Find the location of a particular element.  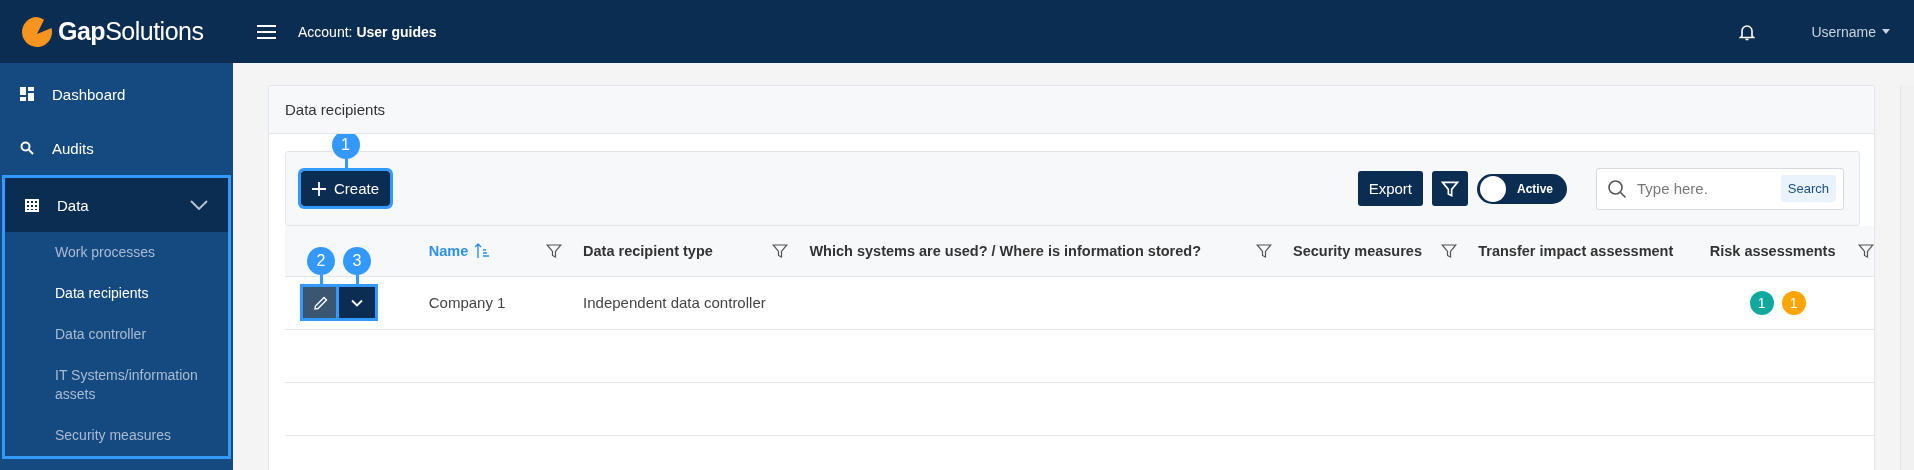

column-header: Transfer impact assessment is located at coordinates (1584, 251).